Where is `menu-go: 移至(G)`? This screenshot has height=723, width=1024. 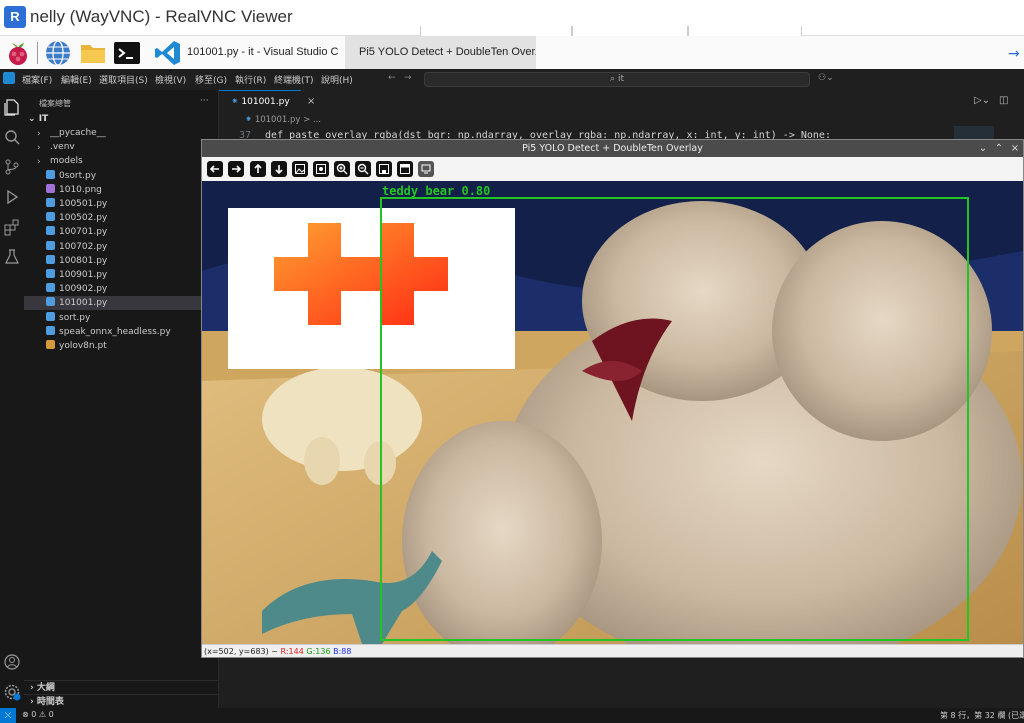 menu-go: 移至(G) is located at coordinates (211, 79).